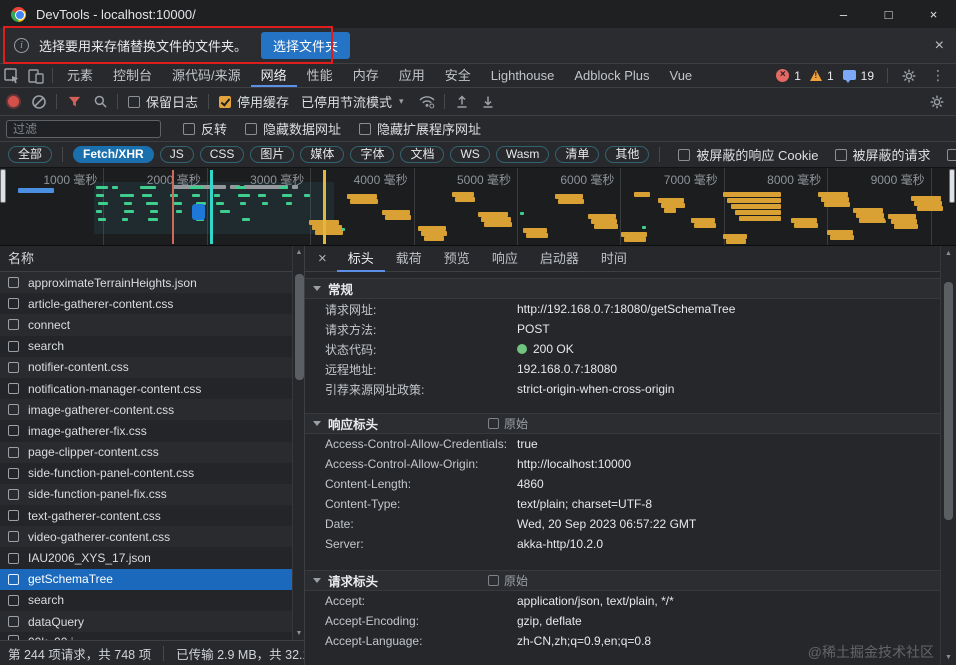  I want to click on overview-handle-right, so click(952, 186).